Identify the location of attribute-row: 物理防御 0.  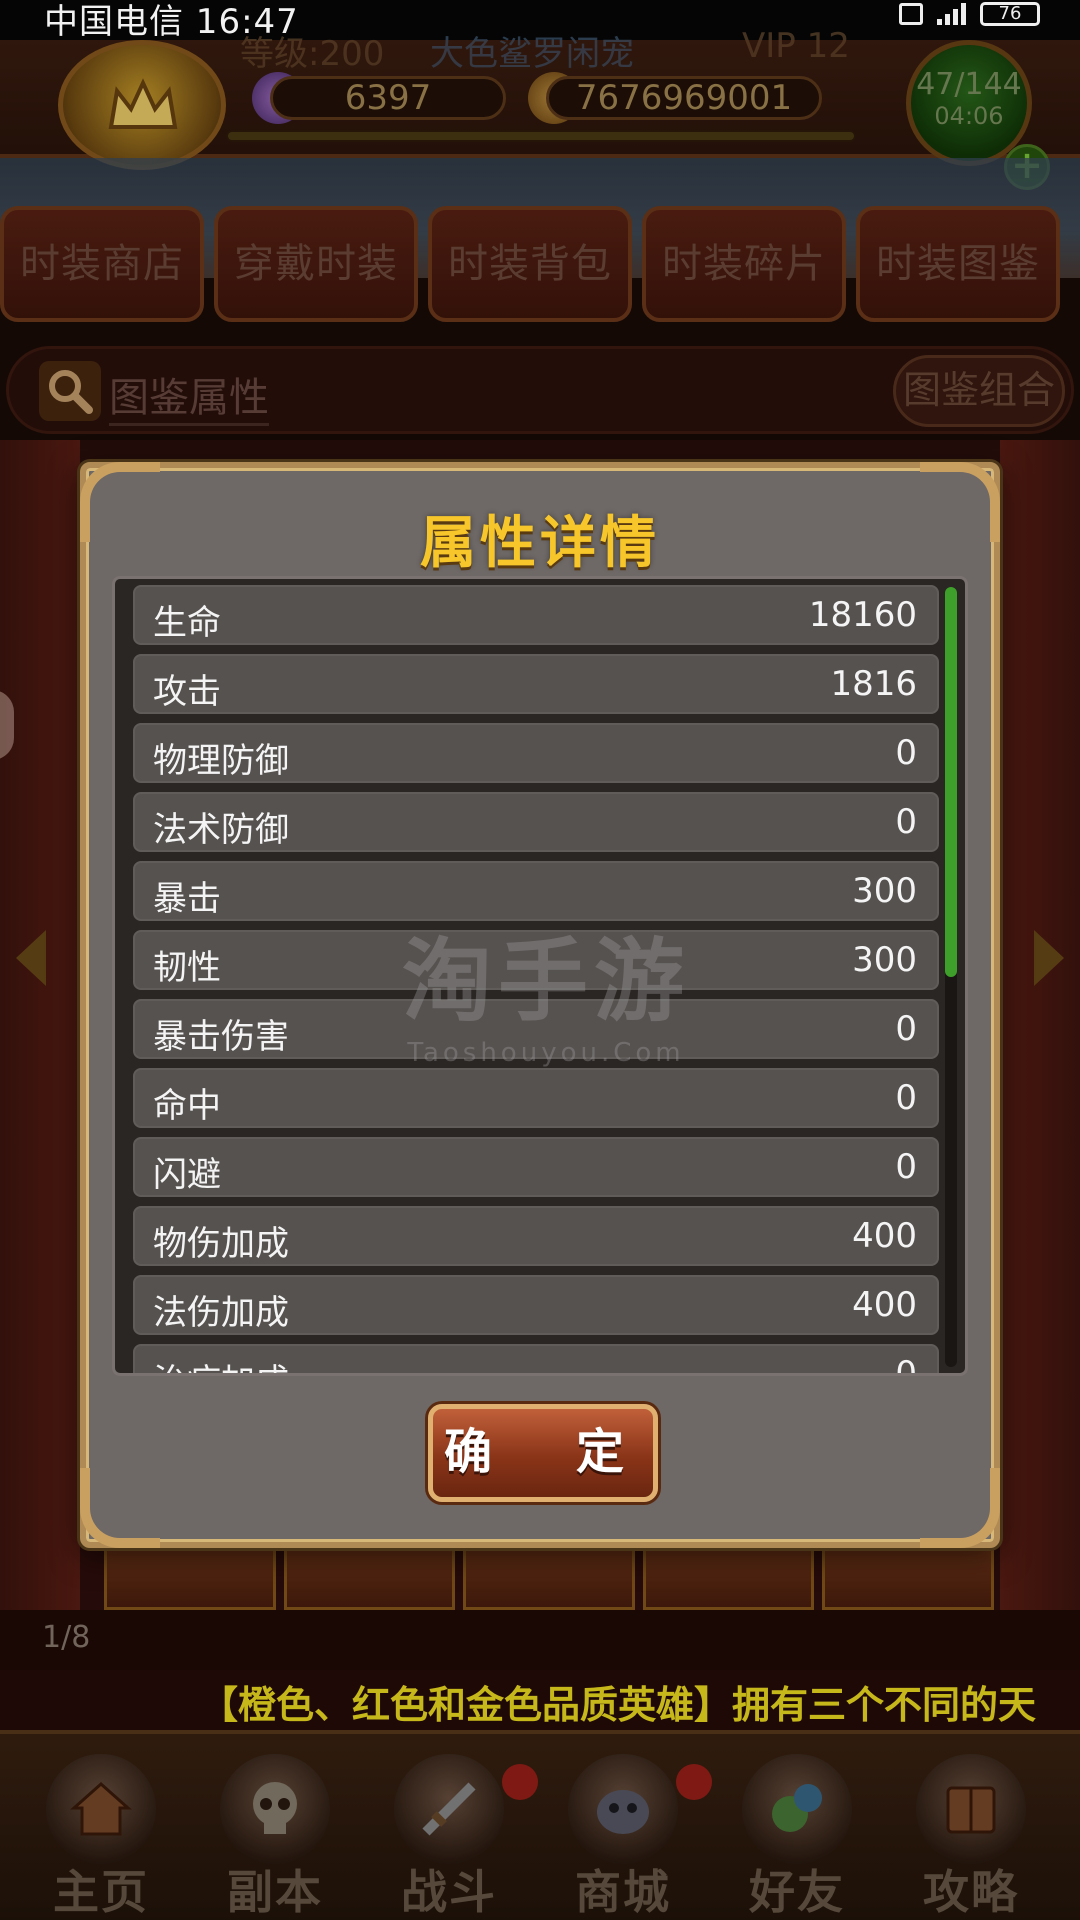
(536, 753).